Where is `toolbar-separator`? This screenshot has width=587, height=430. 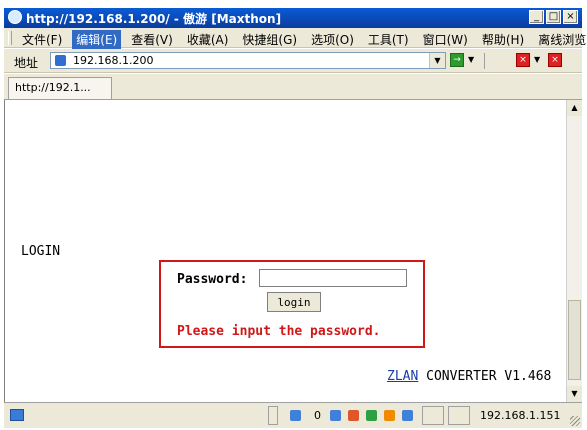
toolbar-separator is located at coordinates (484, 61).